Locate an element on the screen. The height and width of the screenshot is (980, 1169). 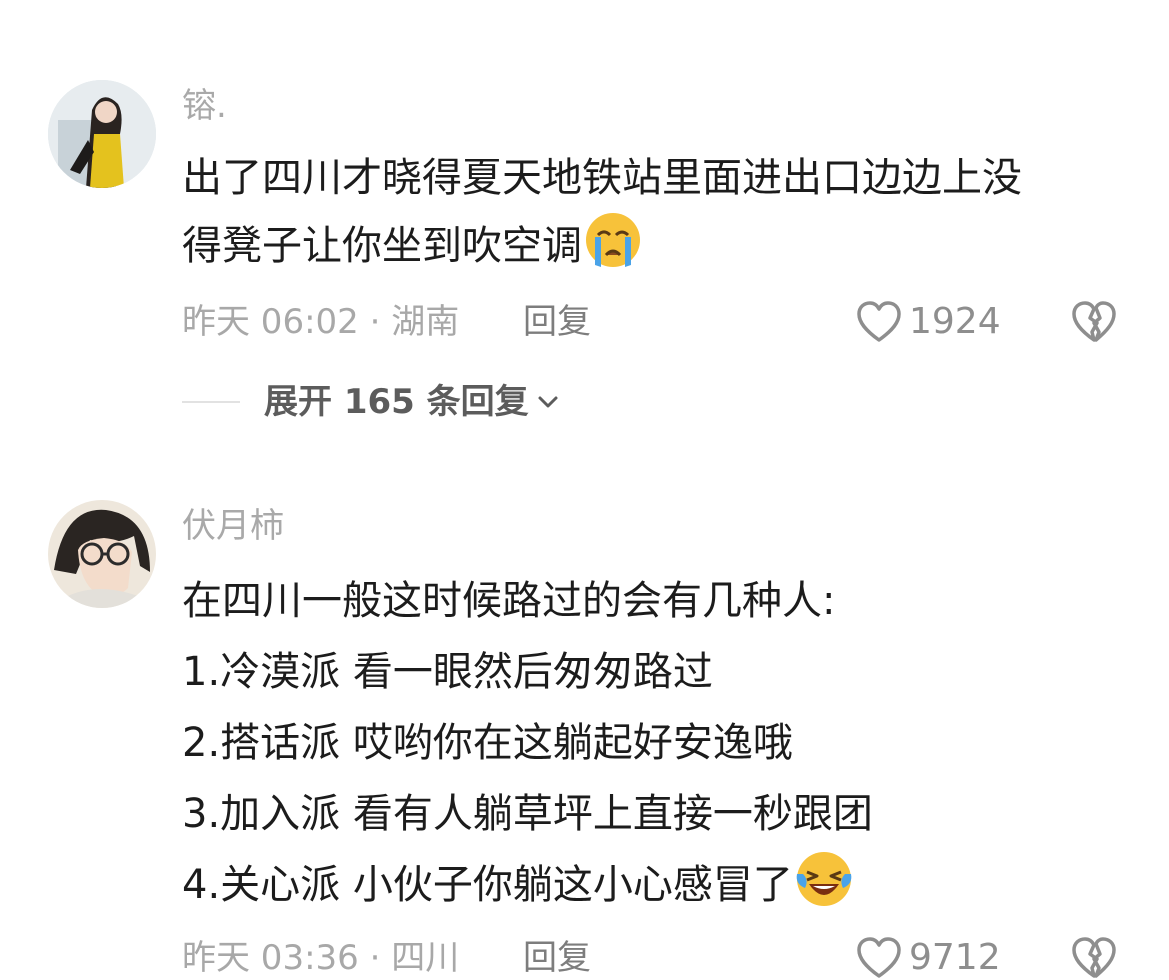
comment-line: 4.关心派 小伙子你躺这小心感冒了 is located at coordinates (652, 885).